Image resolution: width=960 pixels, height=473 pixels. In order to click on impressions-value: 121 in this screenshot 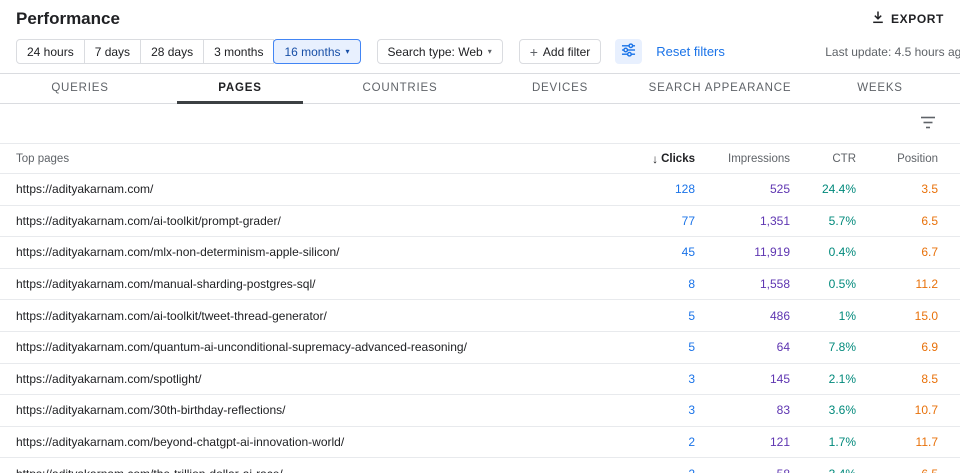, I will do `click(779, 442)`.